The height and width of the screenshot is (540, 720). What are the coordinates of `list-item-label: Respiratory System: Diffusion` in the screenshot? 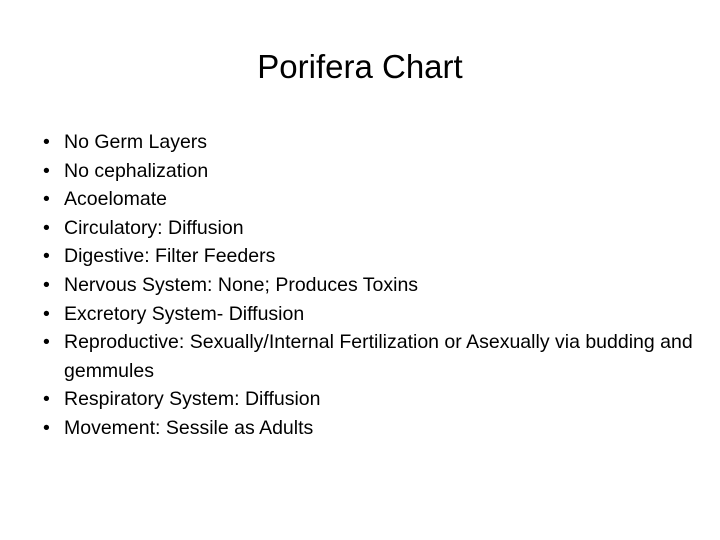 It's located at (192, 399).